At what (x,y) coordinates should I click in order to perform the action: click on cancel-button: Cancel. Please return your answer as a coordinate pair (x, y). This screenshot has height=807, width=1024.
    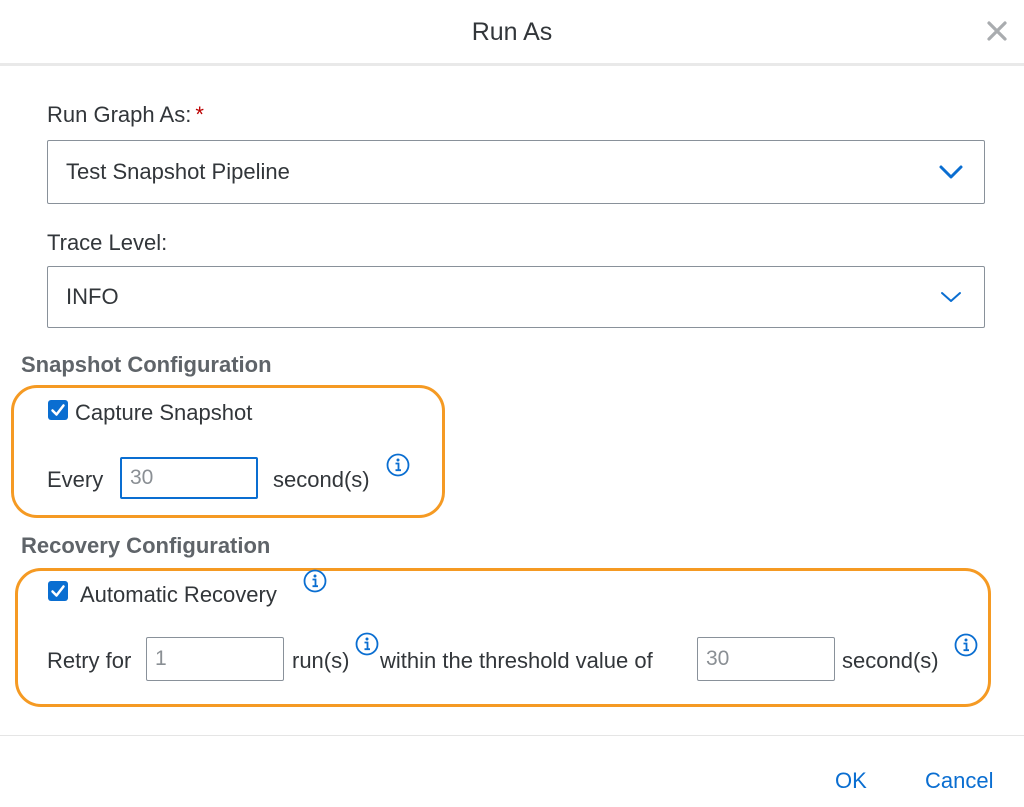
    Looking at the image, I should click on (959, 781).